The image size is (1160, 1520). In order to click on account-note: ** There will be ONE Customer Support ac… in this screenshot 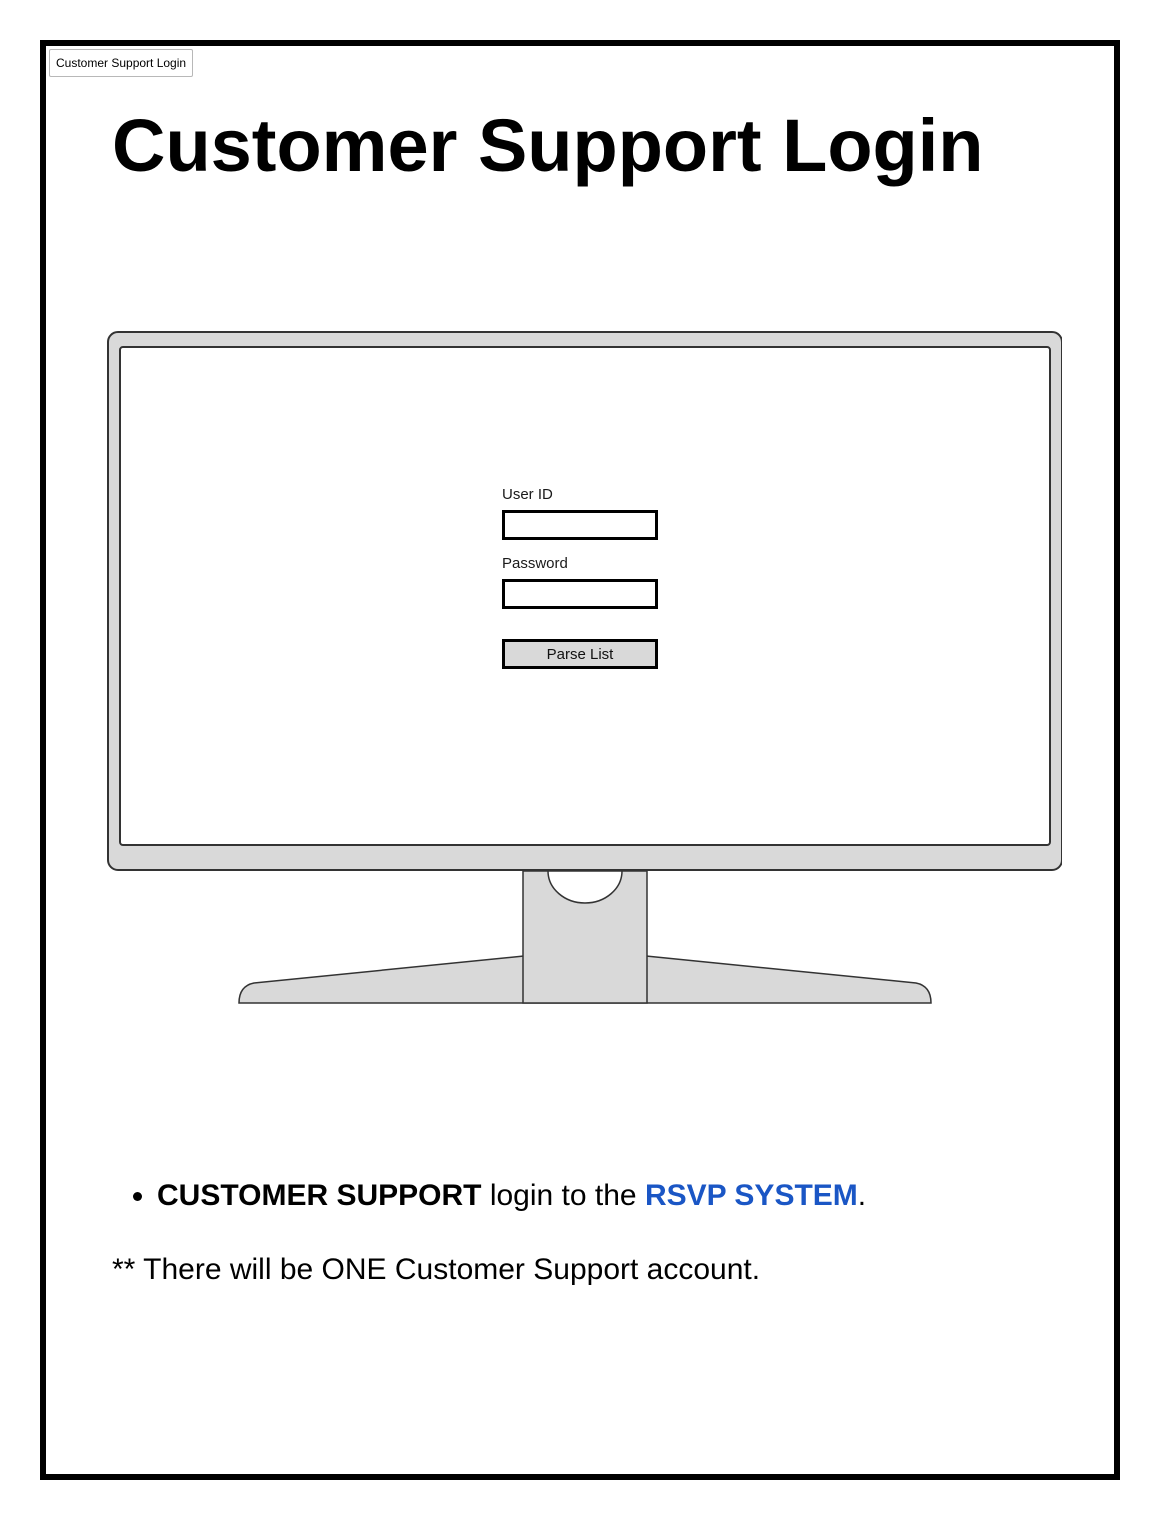, I will do `click(436, 1269)`.